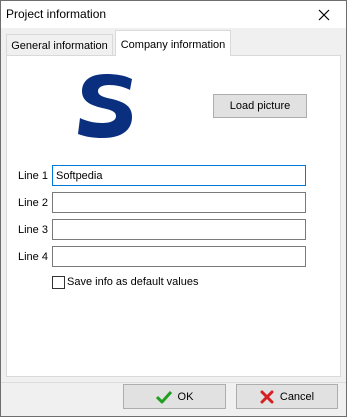  What do you see at coordinates (173, 14) in the screenshot?
I see `title-bar: Project information` at bounding box center [173, 14].